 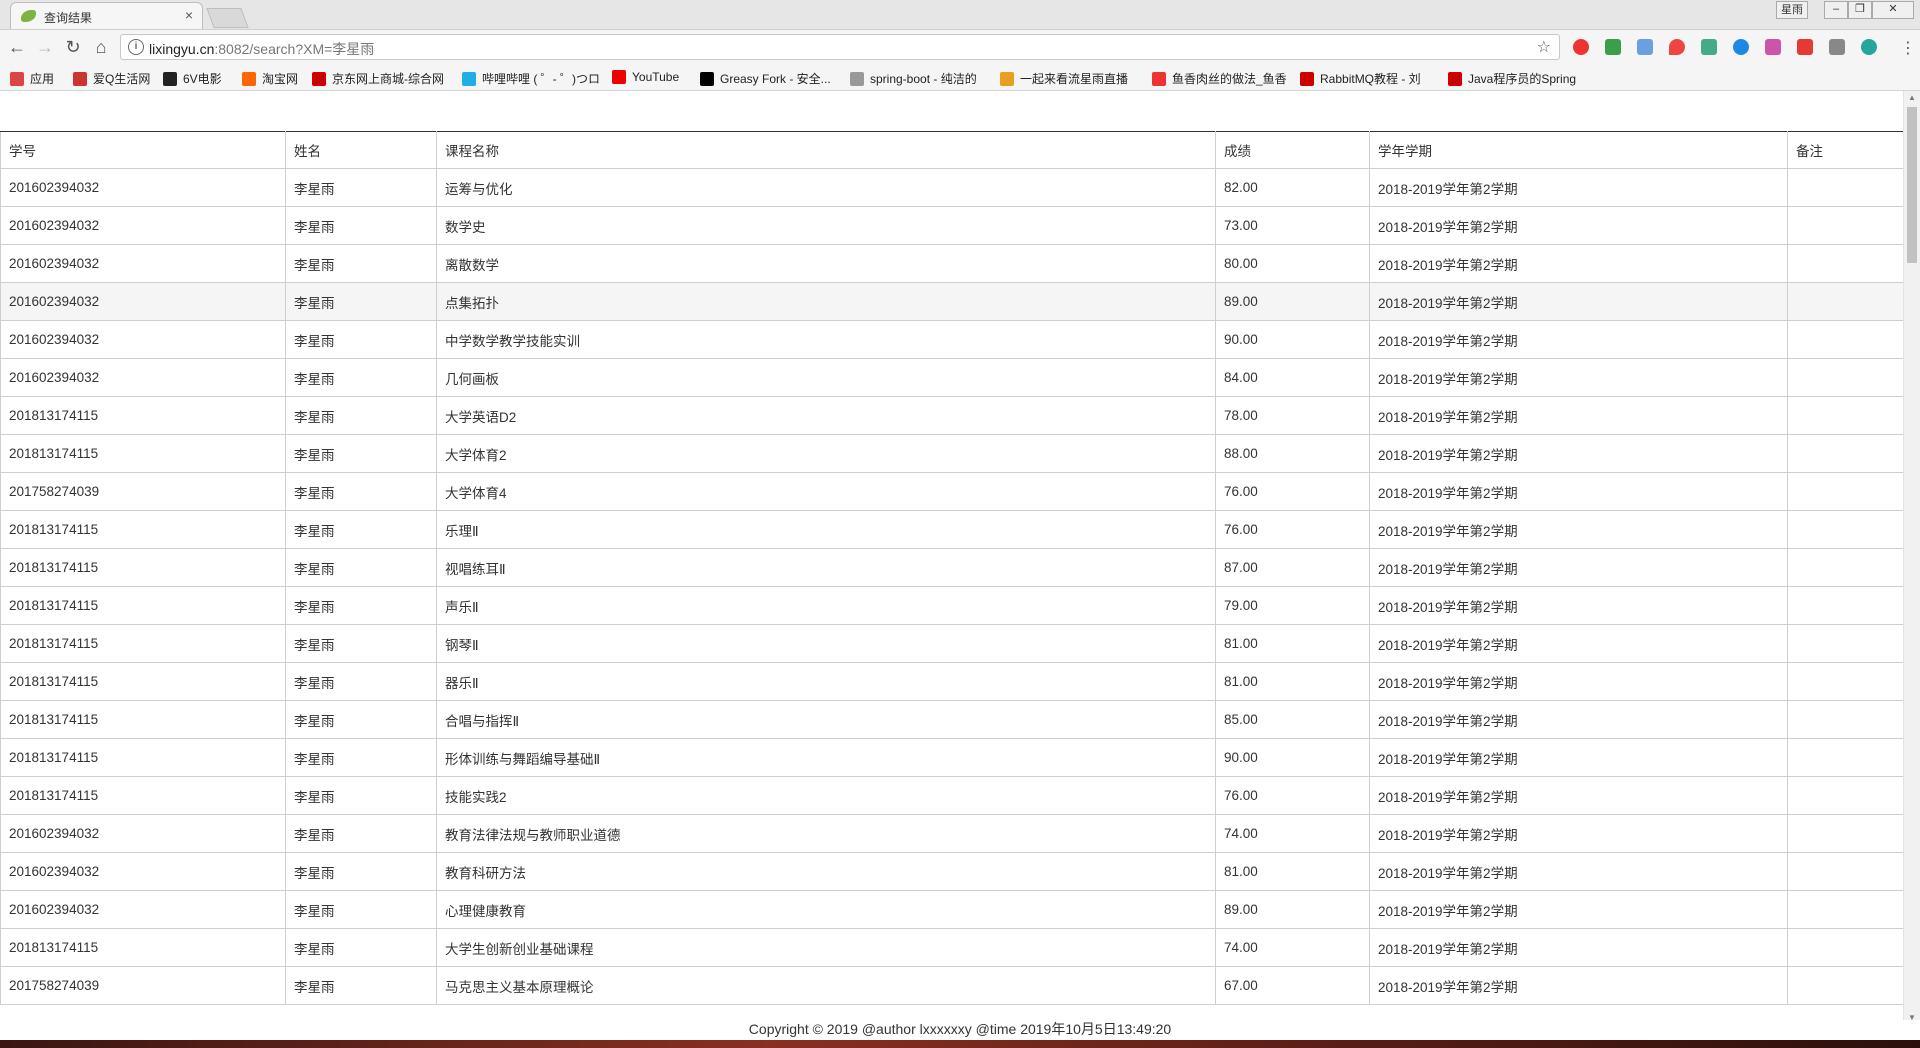 I want to click on cell-score: 90.00, so click(x=1292, y=757).